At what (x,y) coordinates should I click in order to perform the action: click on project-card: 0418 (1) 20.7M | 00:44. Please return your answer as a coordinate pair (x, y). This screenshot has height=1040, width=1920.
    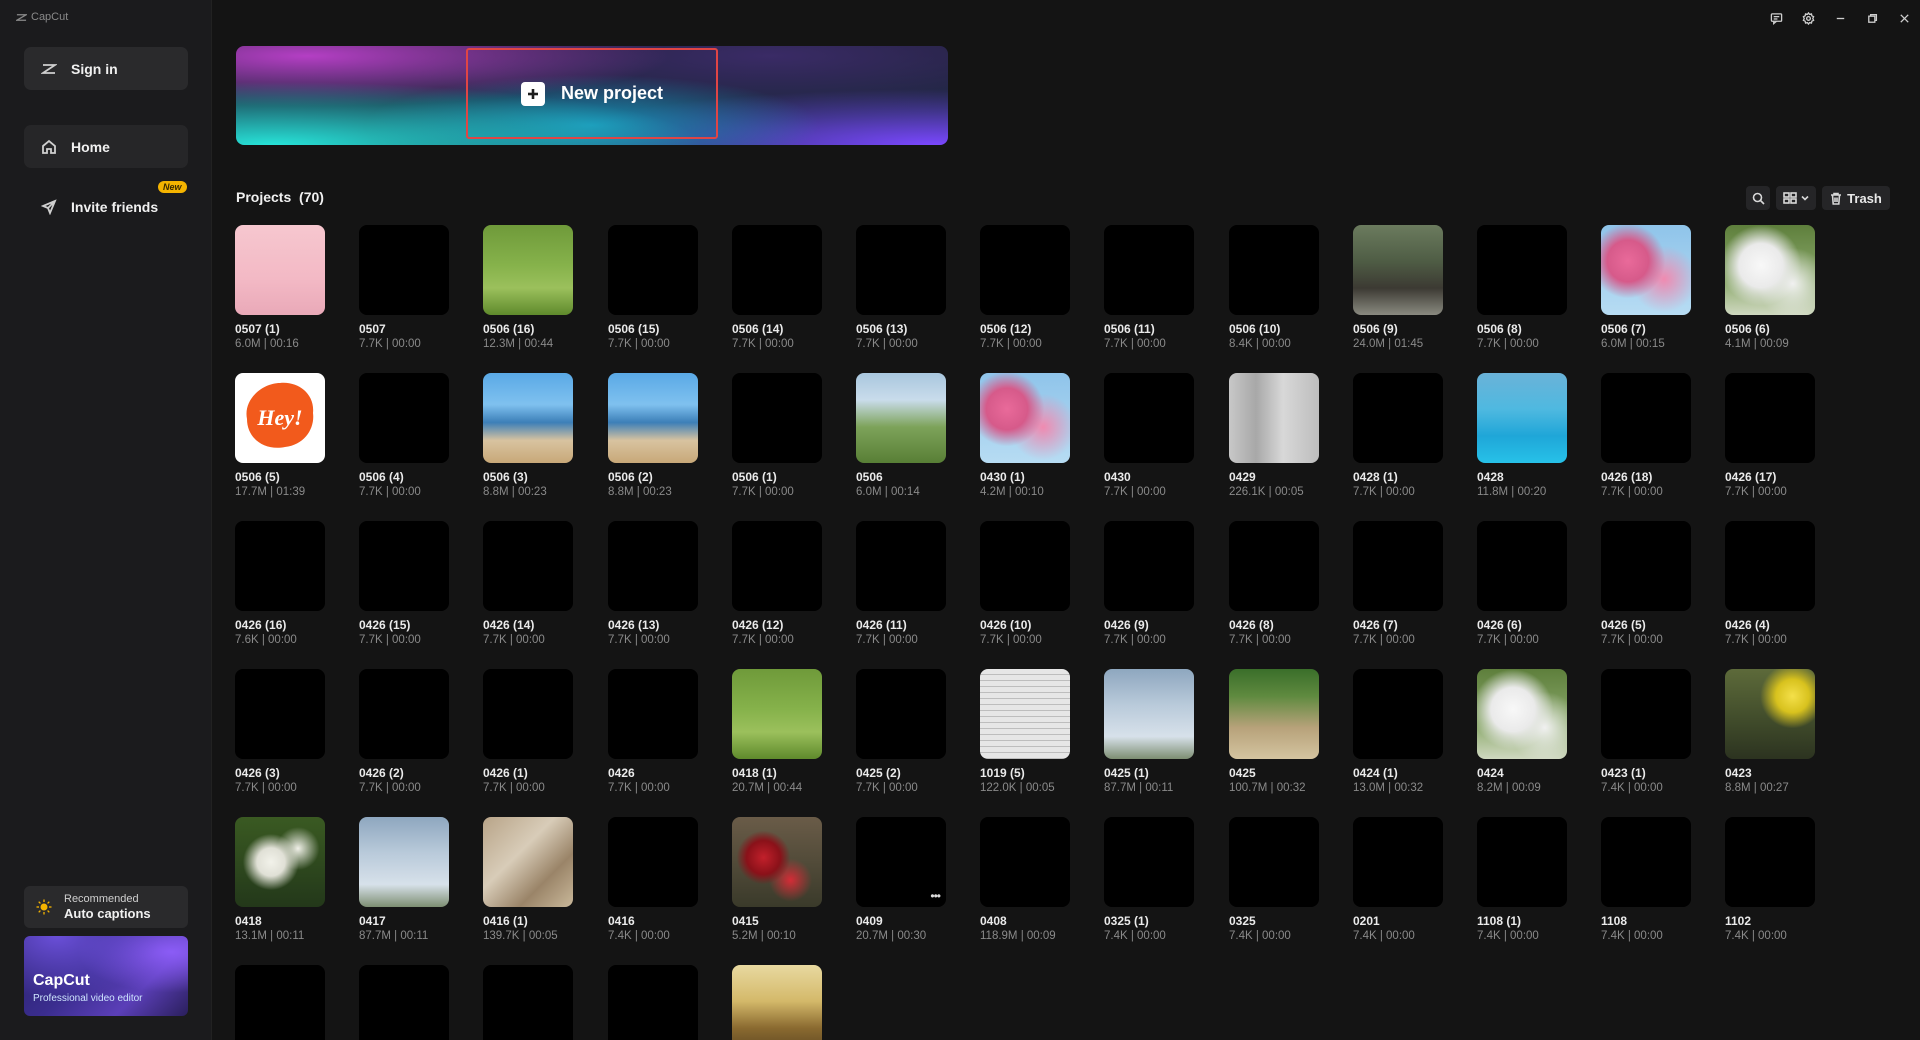
    Looking at the image, I should click on (778, 731).